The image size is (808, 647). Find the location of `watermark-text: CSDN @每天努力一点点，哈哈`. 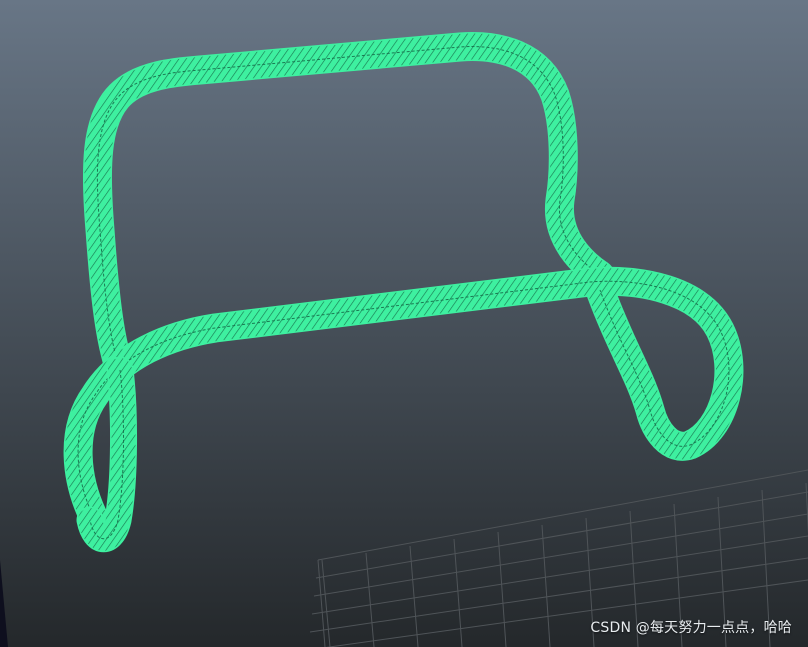

watermark-text: CSDN @每天努力一点点，哈哈 is located at coordinates (691, 628).